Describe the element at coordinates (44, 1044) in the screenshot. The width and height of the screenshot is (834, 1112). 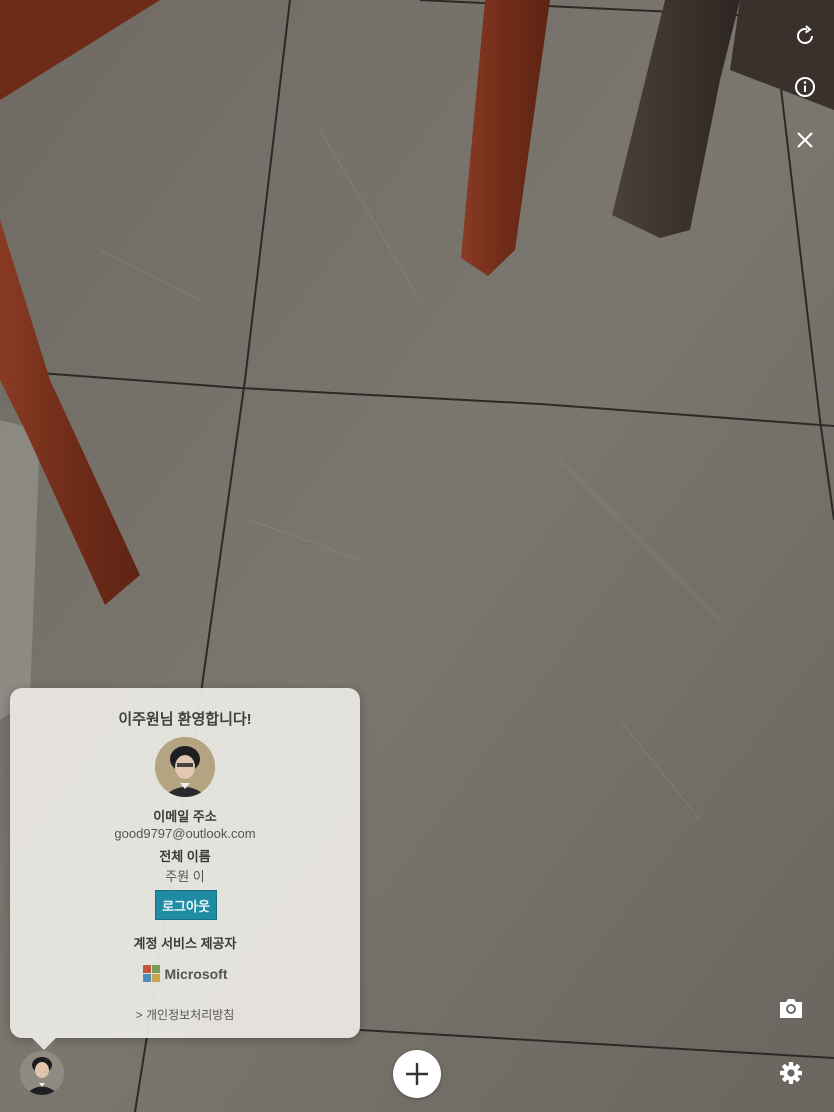
I see `popover-tail` at that location.